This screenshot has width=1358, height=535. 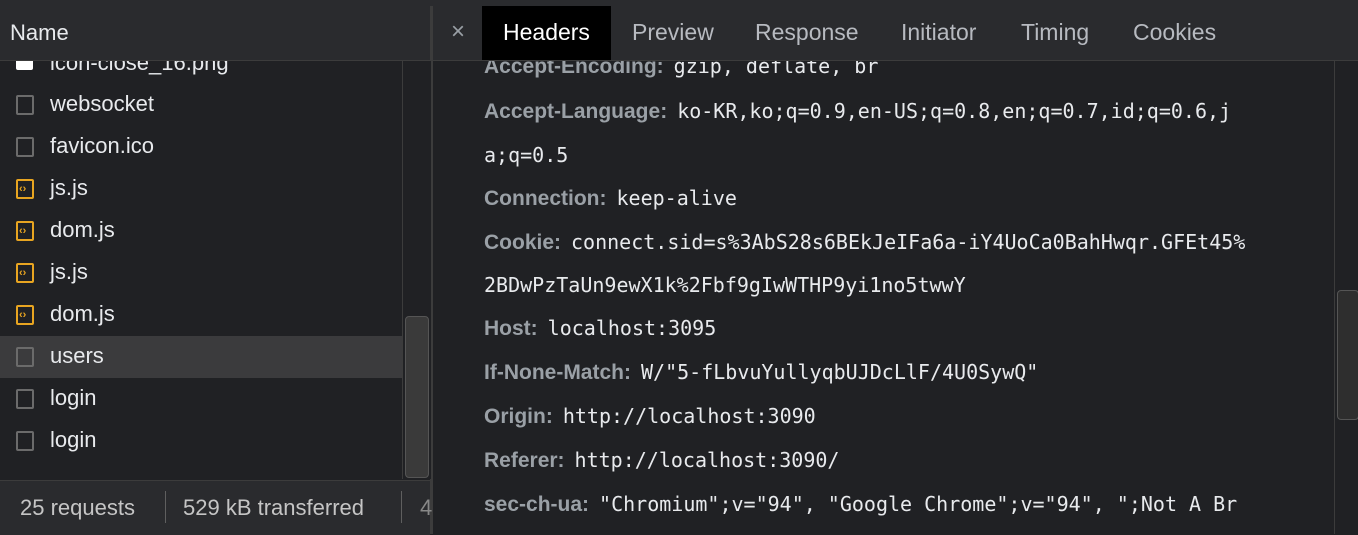 What do you see at coordinates (1347, 355) in the screenshot?
I see `details-scroll-thumb` at bounding box center [1347, 355].